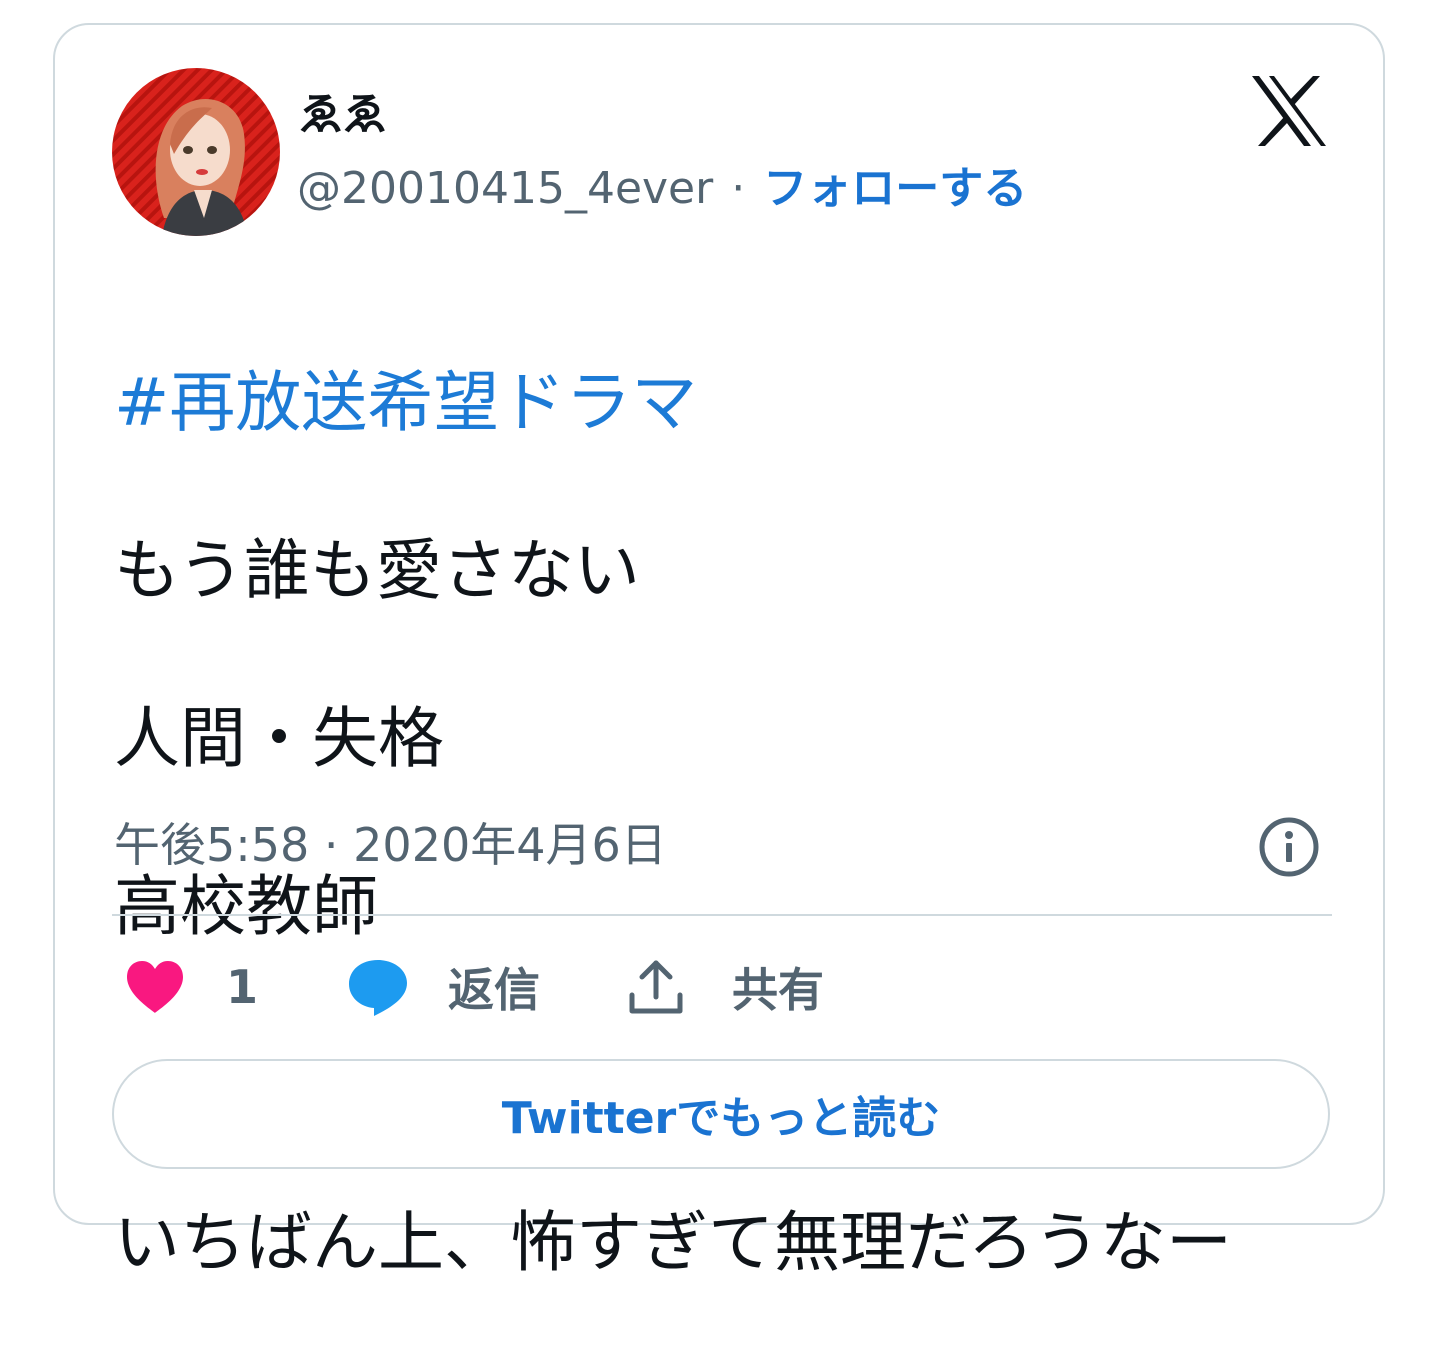  Describe the element at coordinates (505, 188) in the screenshot. I see `author-handle: @20010415_4ever` at that location.